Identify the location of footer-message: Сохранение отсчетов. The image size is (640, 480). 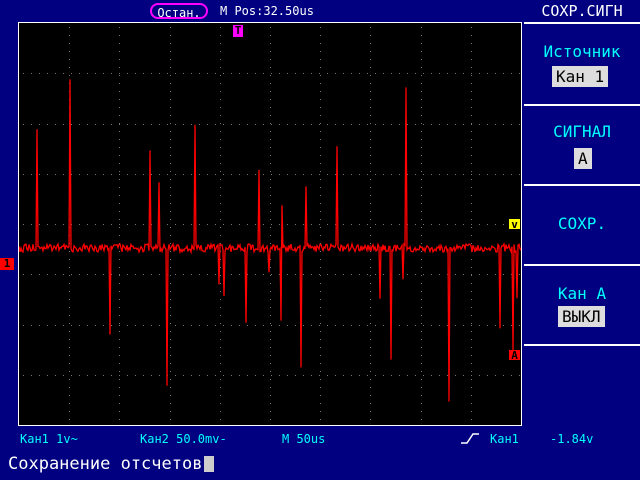
(111, 464).